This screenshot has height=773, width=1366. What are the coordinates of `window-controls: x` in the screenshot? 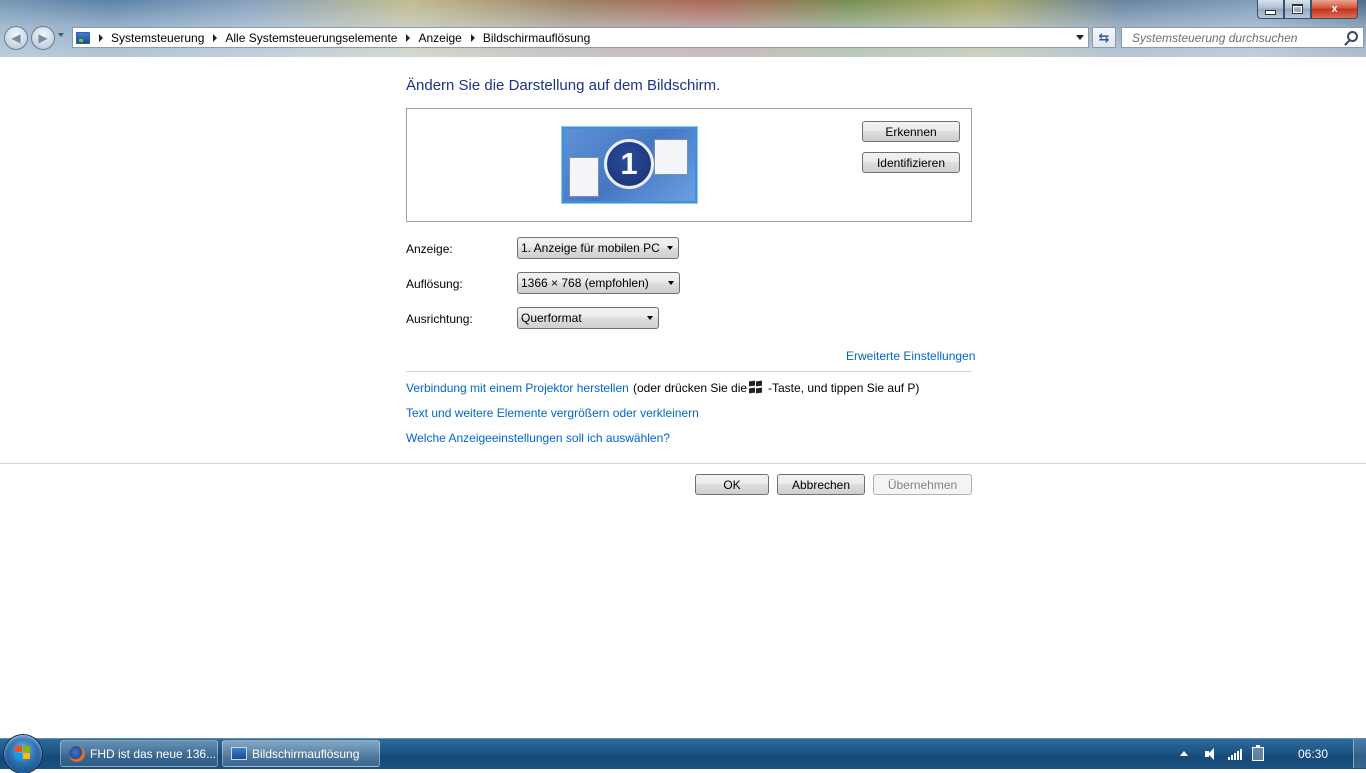 It's located at (1307, 9).